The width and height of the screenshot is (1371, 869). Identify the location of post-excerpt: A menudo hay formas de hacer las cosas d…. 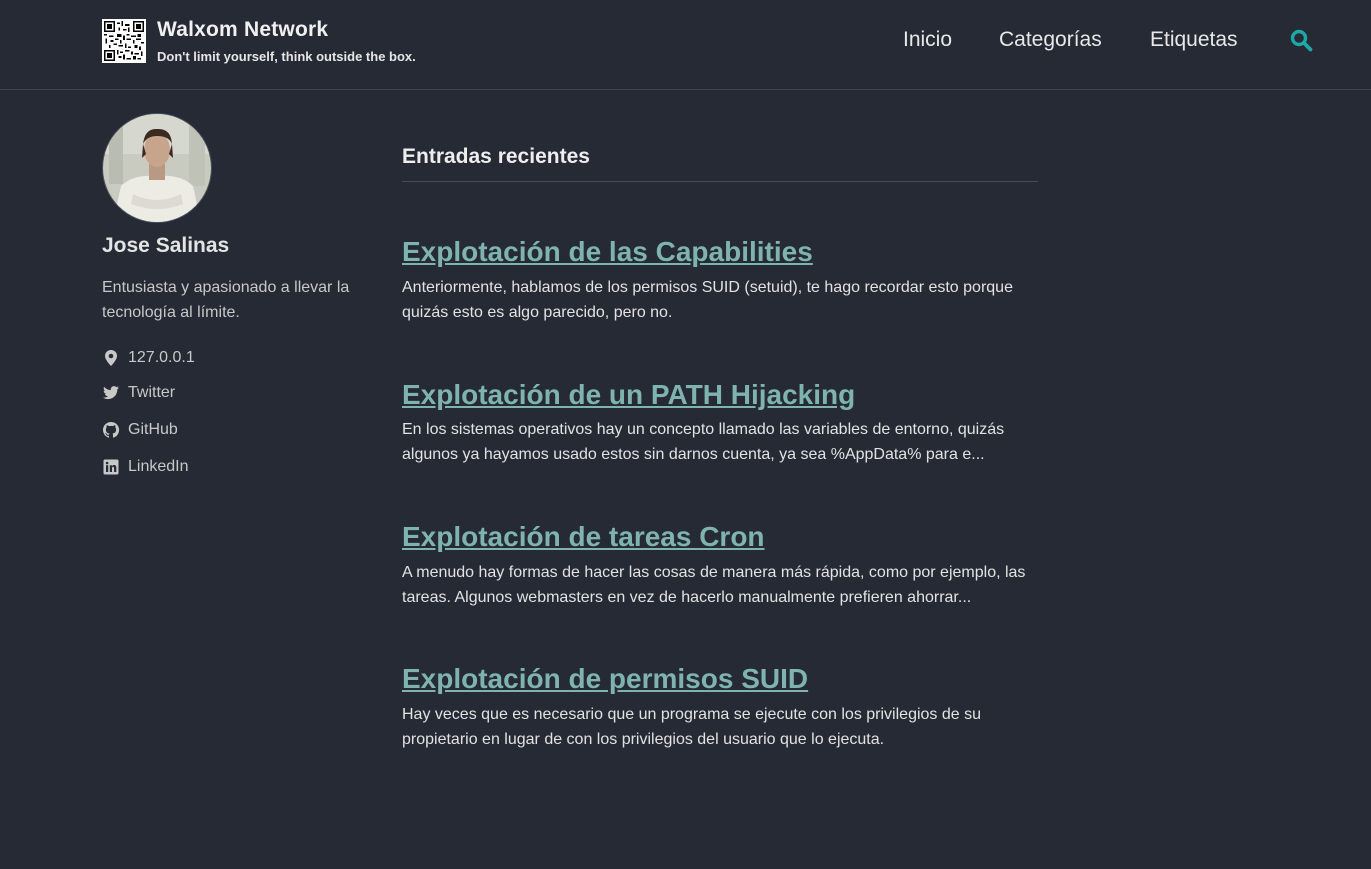
(714, 585).